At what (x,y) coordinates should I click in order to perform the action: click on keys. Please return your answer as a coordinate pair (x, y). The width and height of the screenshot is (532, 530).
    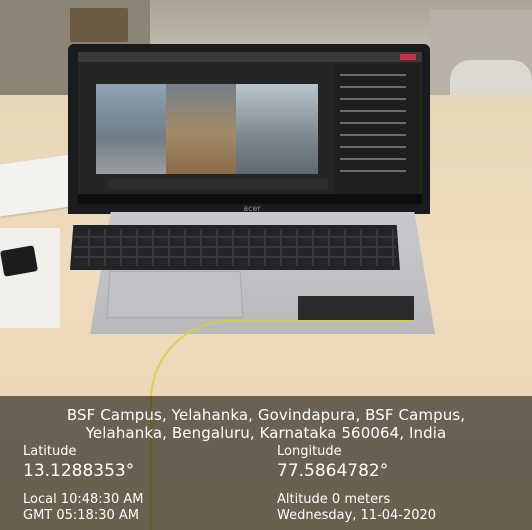
    Looking at the image, I should click on (235, 247).